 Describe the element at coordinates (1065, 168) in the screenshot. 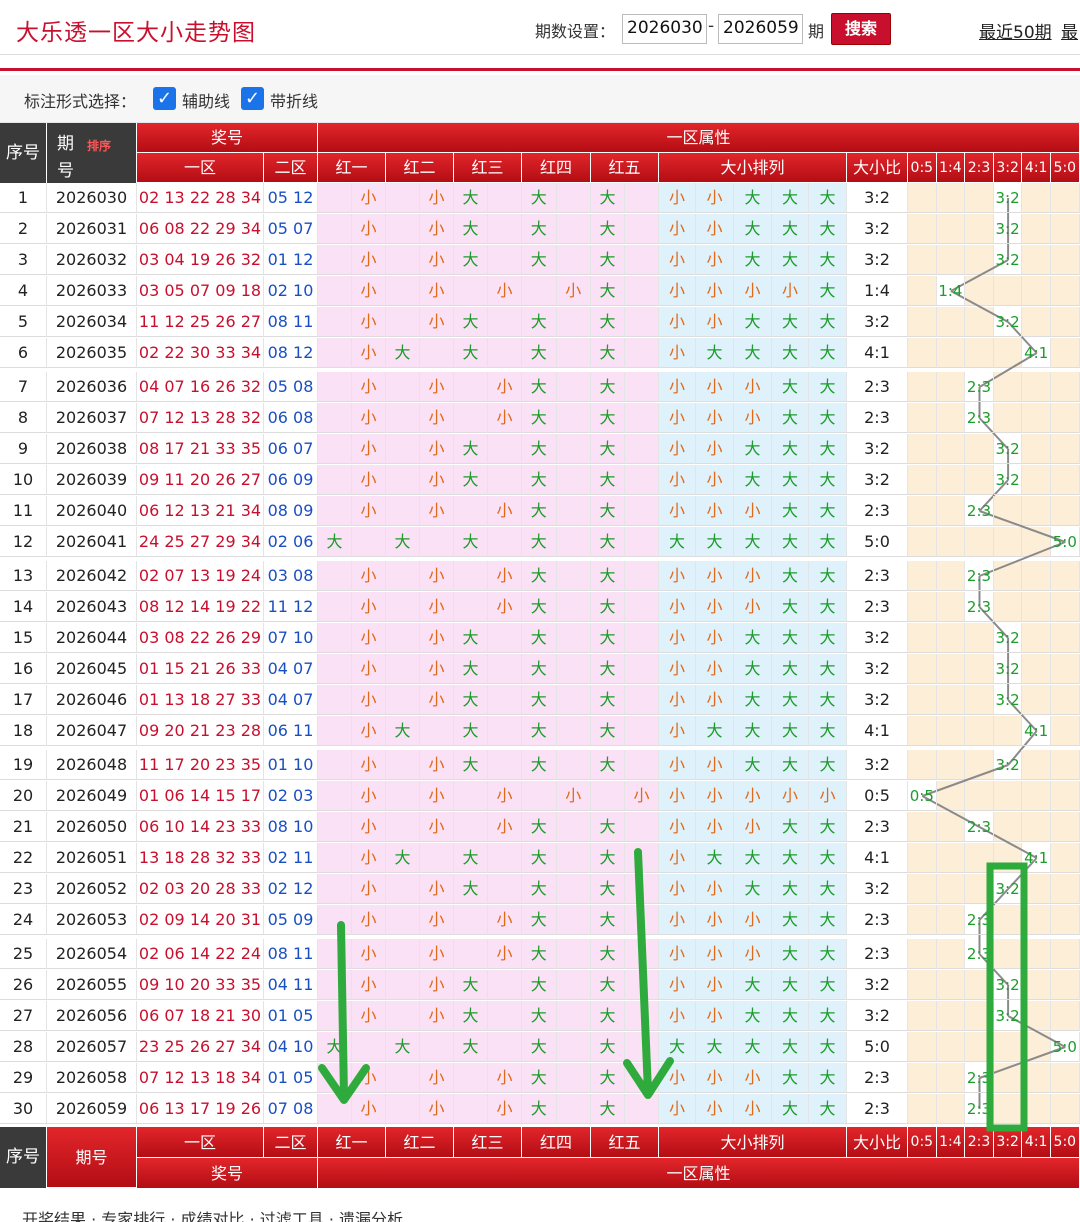

I see `ratio-col-5: 5:0` at that location.